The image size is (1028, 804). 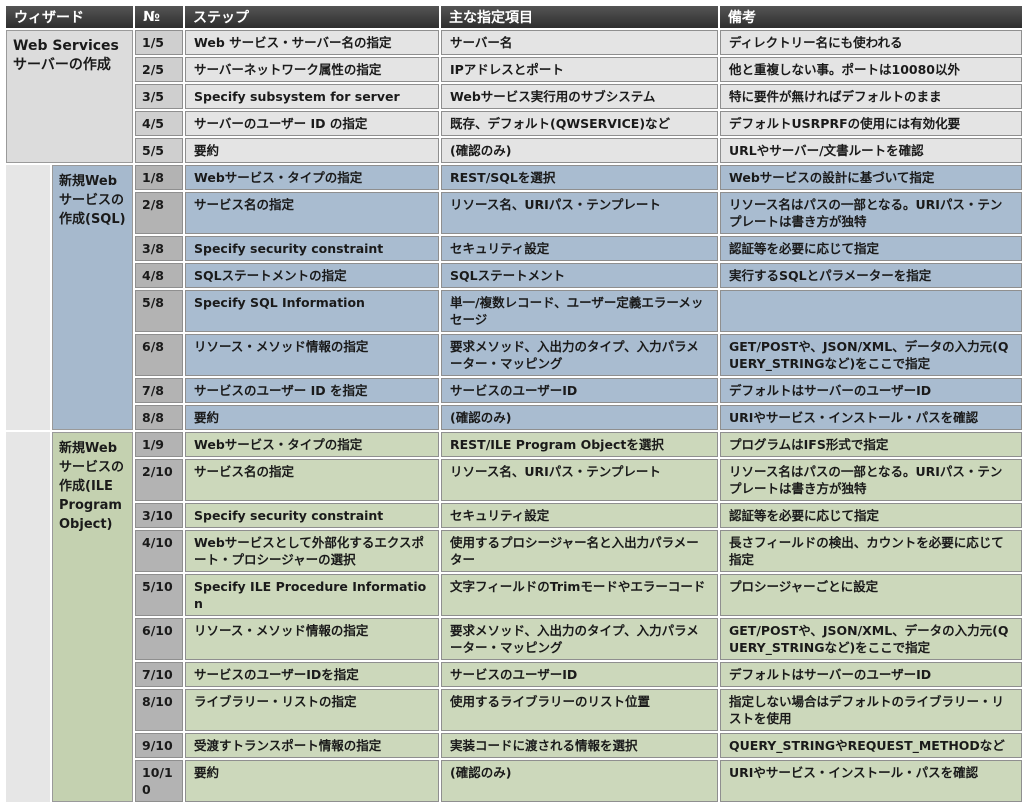 What do you see at coordinates (871, 745) in the screenshot?
I see `remarks: QUERY_STRINGやREQUEST_METHODなど` at bounding box center [871, 745].